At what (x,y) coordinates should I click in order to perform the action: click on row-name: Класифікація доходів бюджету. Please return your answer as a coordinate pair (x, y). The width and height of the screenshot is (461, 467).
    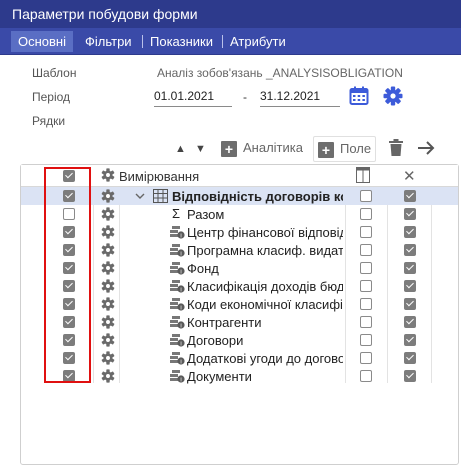
    Looking at the image, I should click on (265, 286).